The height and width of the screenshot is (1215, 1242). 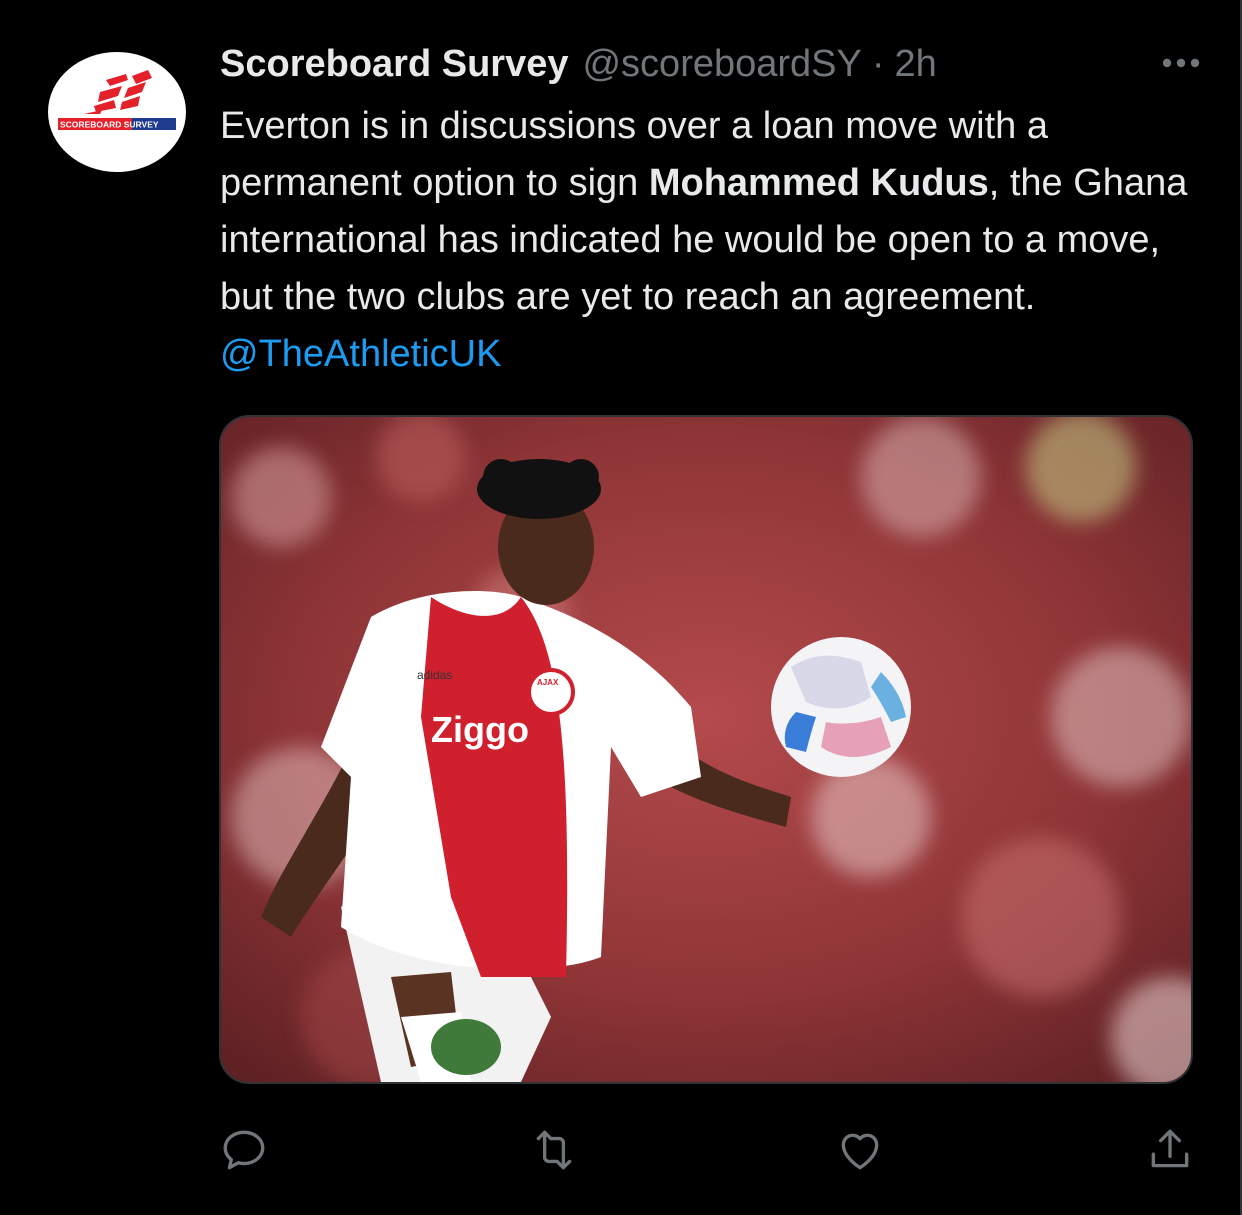 What do you see at coordinates (818, 183) in the screenshot?
I see `tweet-text-bold-name: Mohammed Kudus` at bounding box center [818, 183].